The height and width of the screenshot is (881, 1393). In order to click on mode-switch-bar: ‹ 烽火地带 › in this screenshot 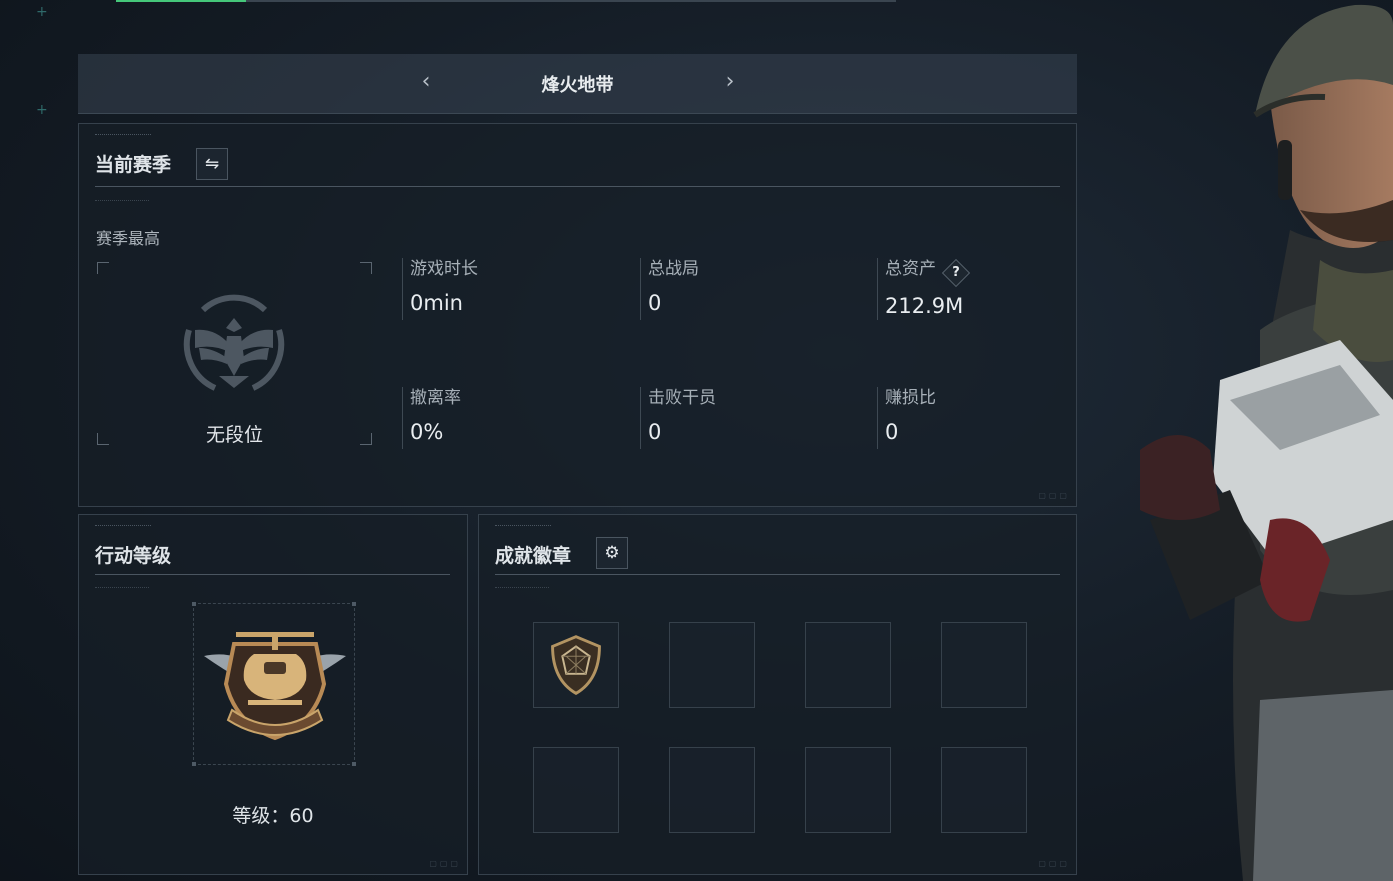, I will do `click(577, 84)`.